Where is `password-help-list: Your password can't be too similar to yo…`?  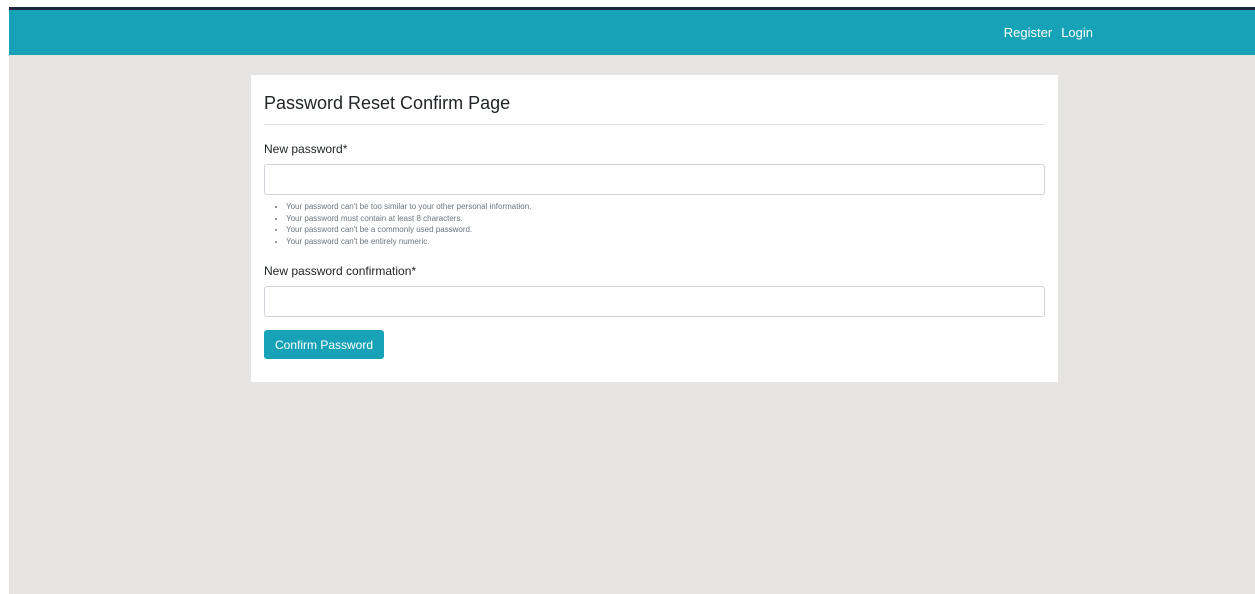 password-help-list: Your password can't be too similar to yo… is located at coordinates (654, 224).